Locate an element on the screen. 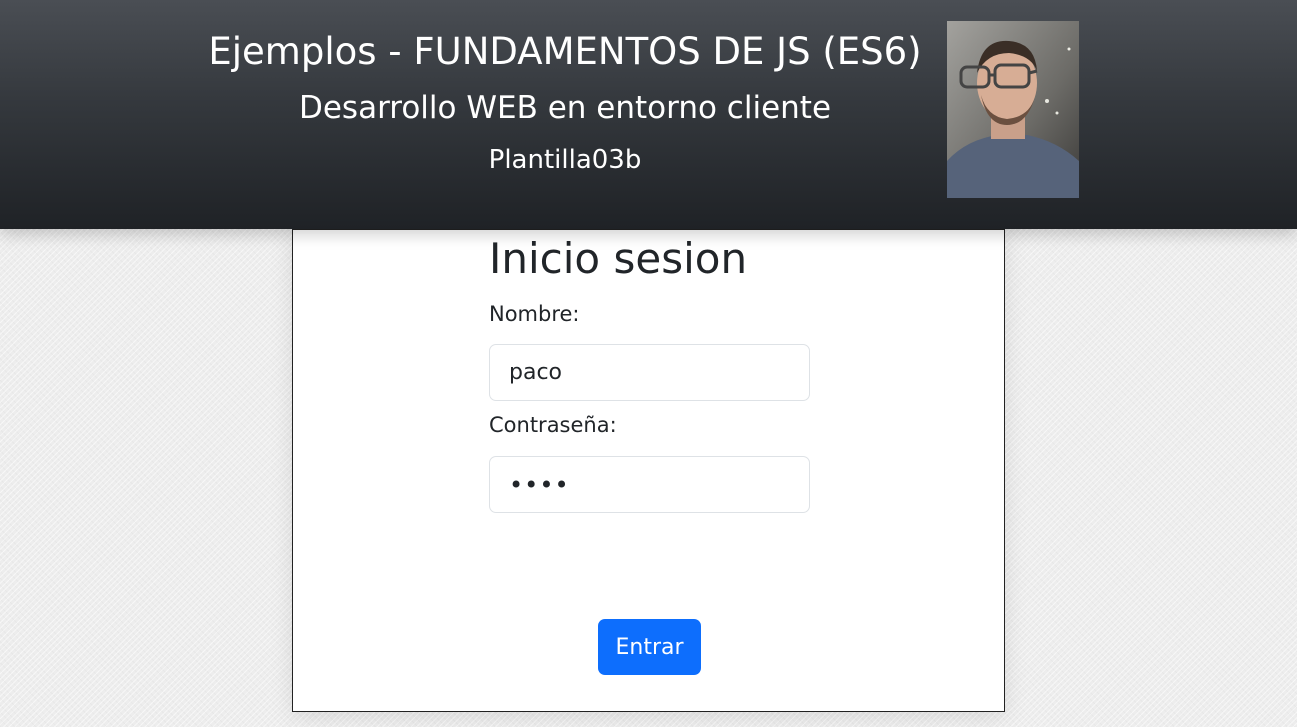 This screenshot has width=1297, height=727. name-input is located at coordinates (649, 372).